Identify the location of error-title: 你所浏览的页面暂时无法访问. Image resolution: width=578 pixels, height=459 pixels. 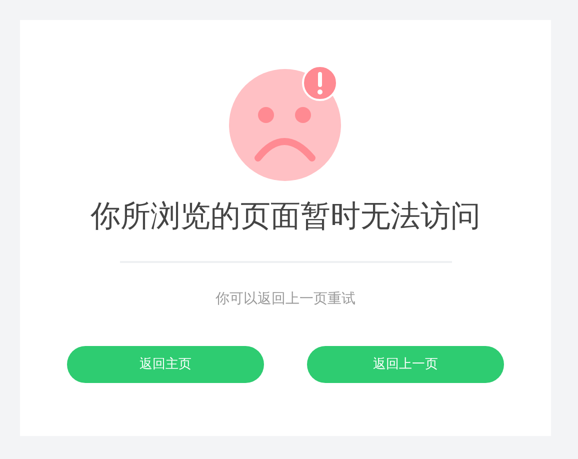
(285, 217).